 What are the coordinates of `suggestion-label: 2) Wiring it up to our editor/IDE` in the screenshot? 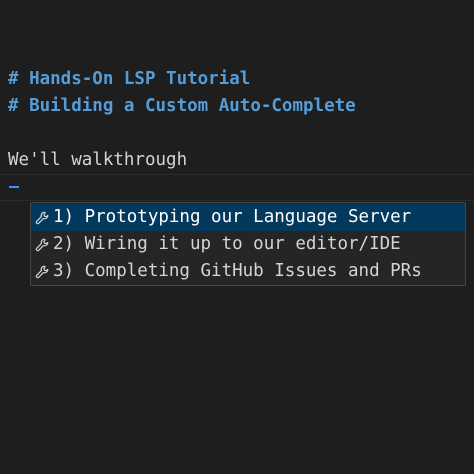 It's located at (227, 244).